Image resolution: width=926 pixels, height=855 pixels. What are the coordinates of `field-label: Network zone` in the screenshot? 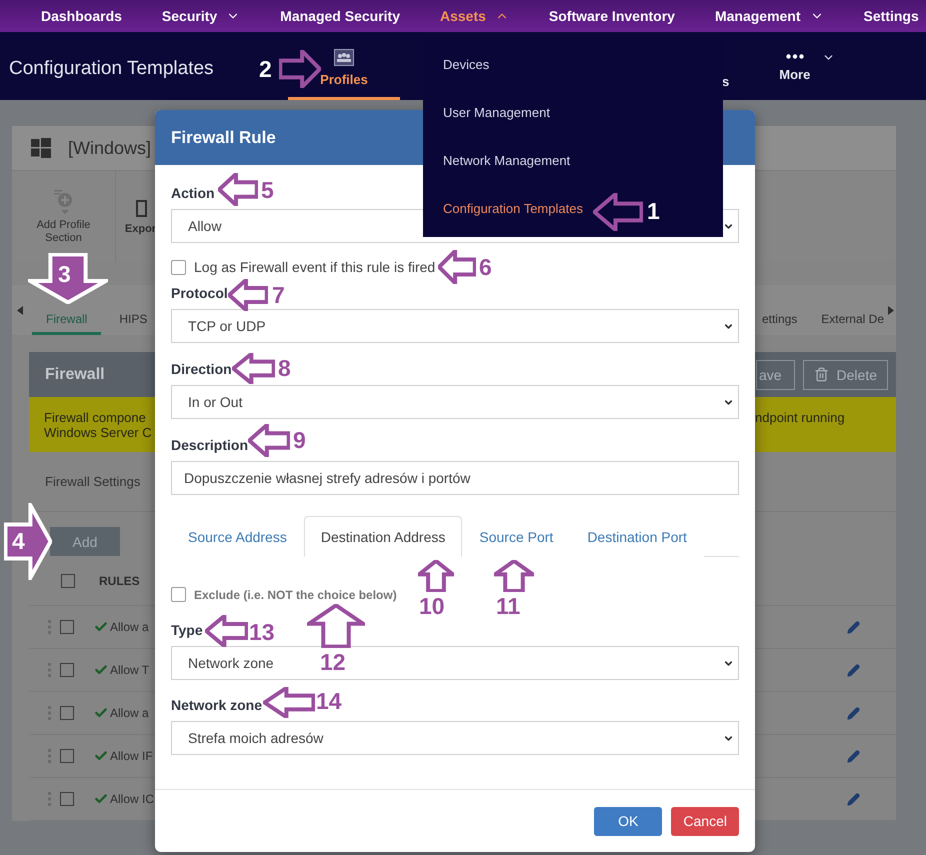 It's located at (216, 705).